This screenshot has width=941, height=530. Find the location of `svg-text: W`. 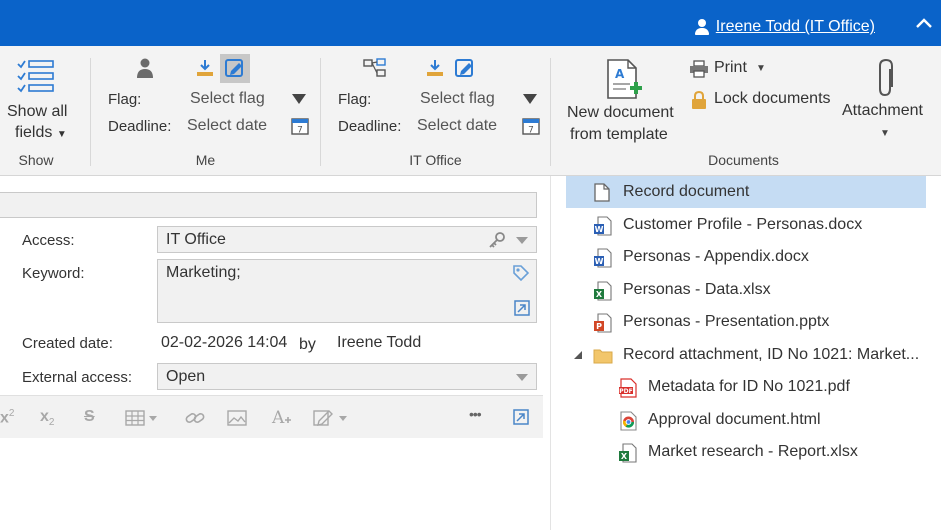

svg-text: W is located at coordinates (599, 261).